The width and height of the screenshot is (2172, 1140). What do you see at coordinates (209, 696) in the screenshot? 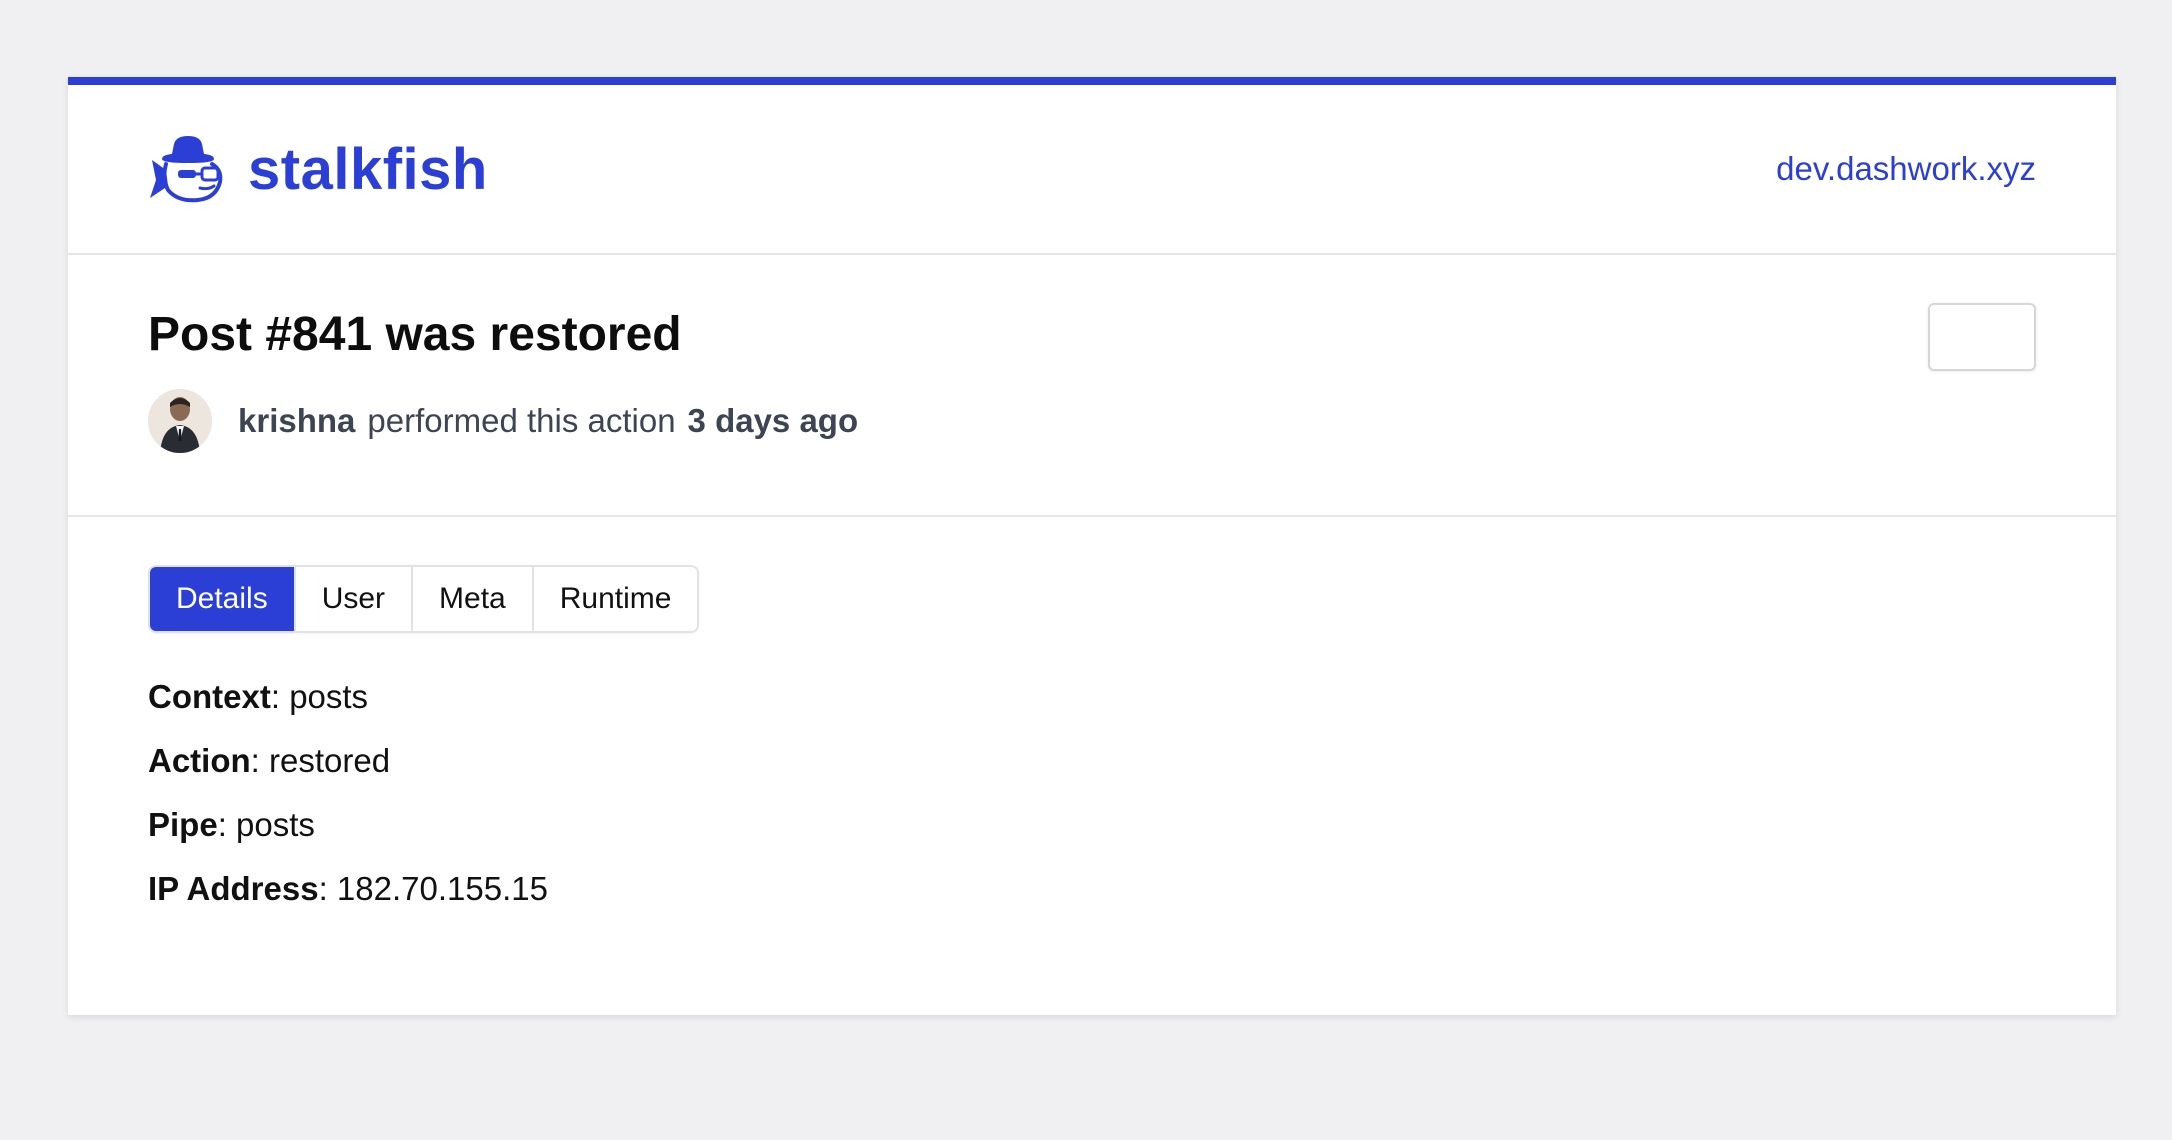
I see `detail-label: Context` at bounding box center [209, 696].